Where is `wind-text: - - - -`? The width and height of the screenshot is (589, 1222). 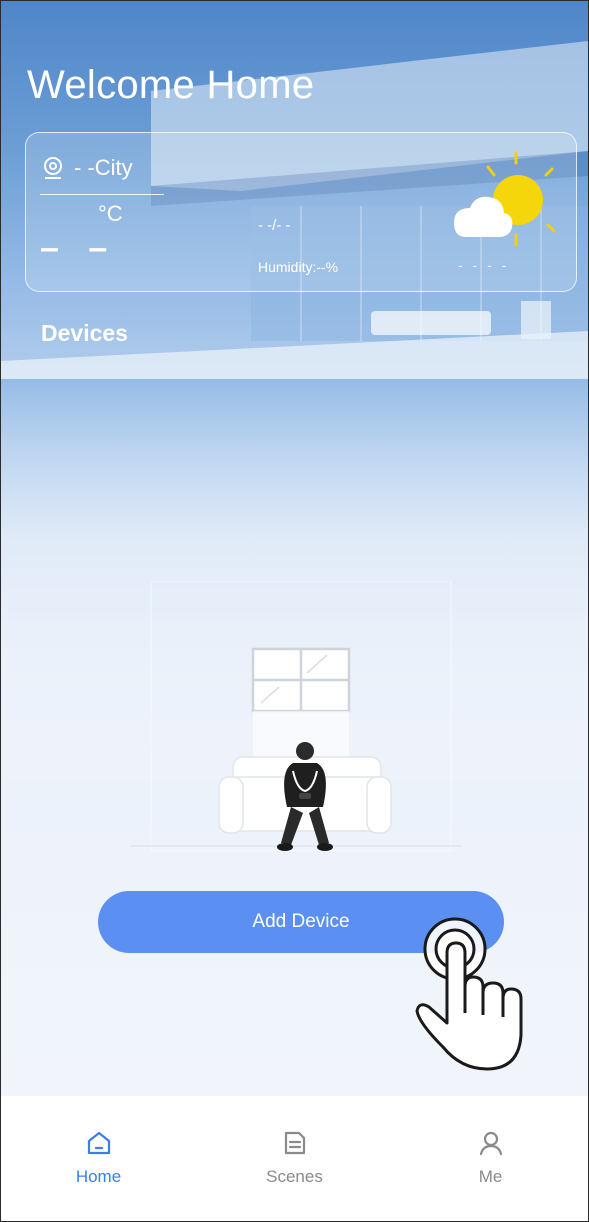
wind-text: - - - - is located at coordinates (484, 265).